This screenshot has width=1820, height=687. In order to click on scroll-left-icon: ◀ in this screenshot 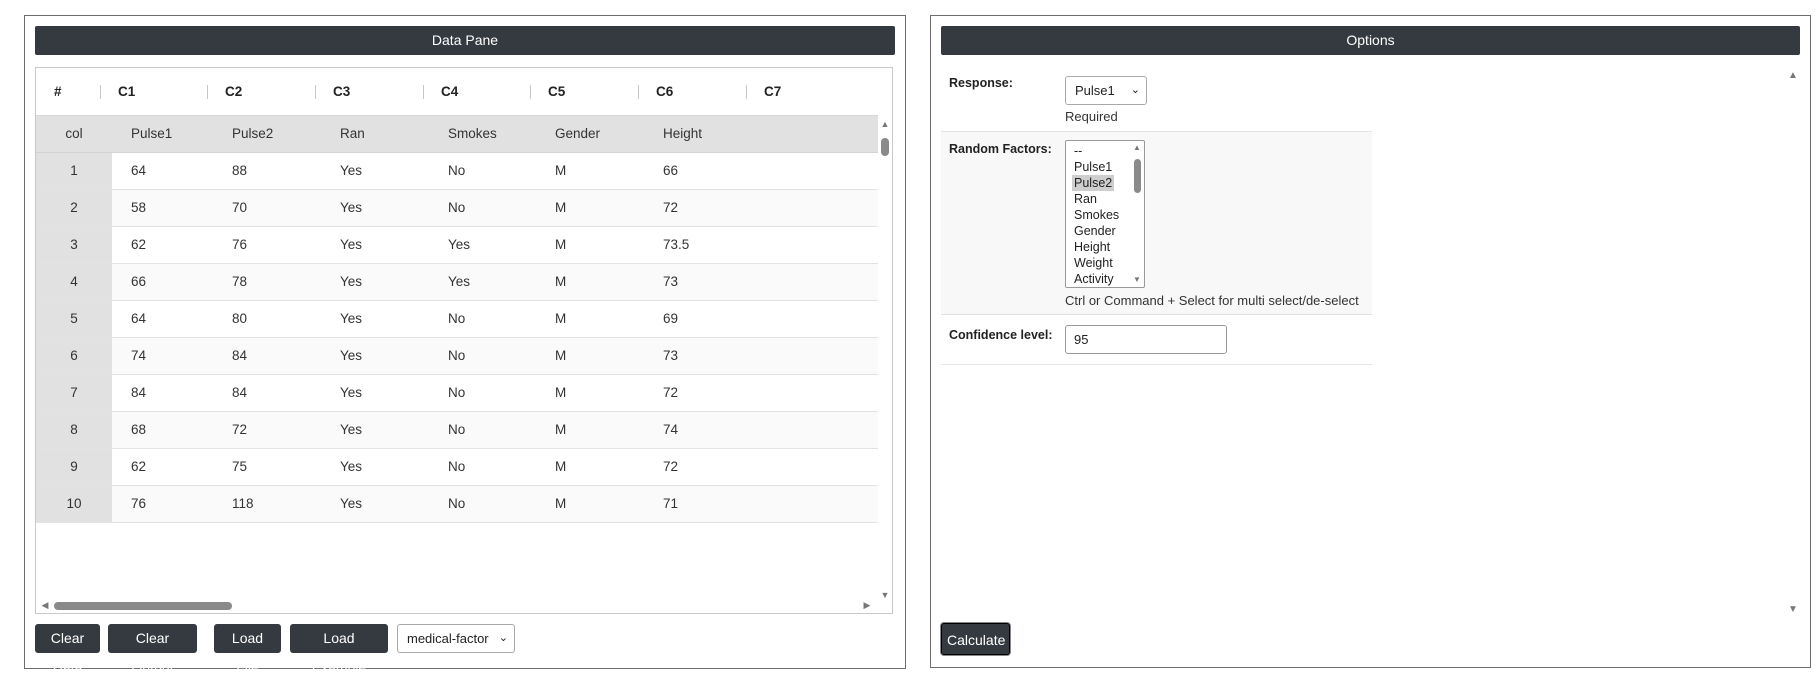, I will do `click(45, 605)`.